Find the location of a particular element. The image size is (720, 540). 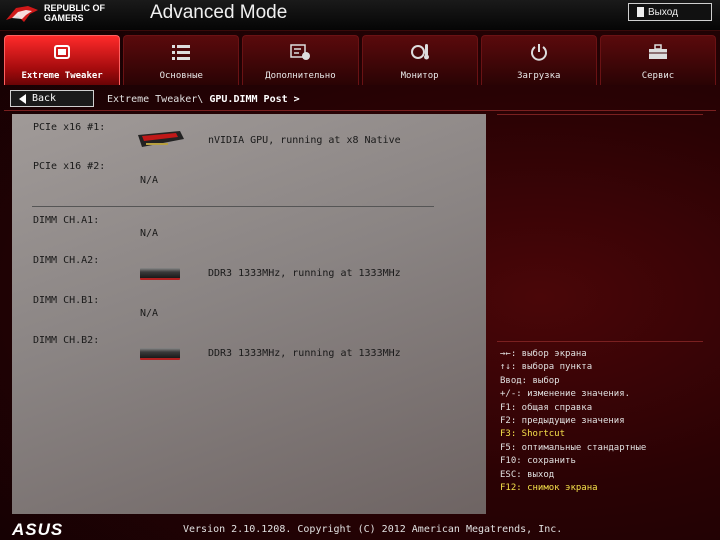

slot-label-dimm-b1: DIMM CH.B1: is located at coordinates (66, 300).